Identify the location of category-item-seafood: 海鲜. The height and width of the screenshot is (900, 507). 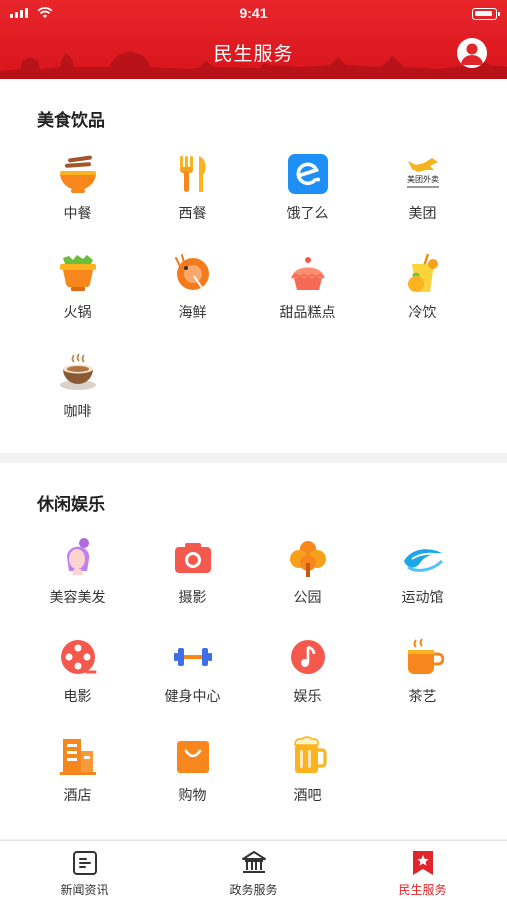
(192, 295).